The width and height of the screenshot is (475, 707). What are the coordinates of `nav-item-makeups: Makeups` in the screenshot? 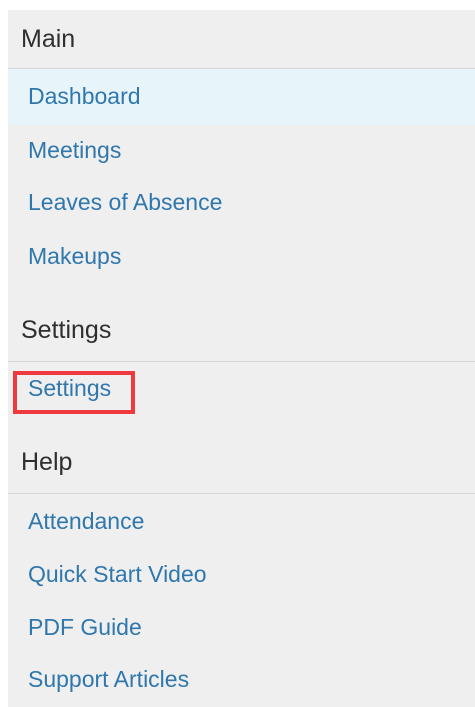 It's located at (241, 257).